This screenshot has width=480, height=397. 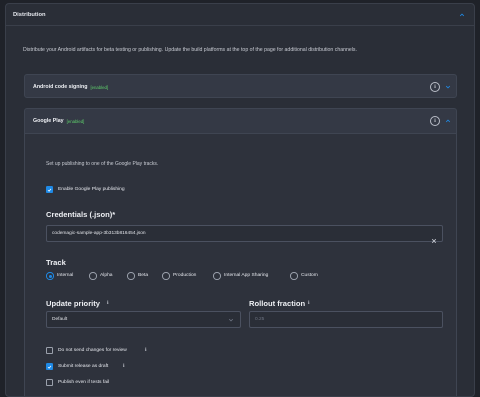 I want to click on google-play-title: Google Play, so click(x=48, y=121).